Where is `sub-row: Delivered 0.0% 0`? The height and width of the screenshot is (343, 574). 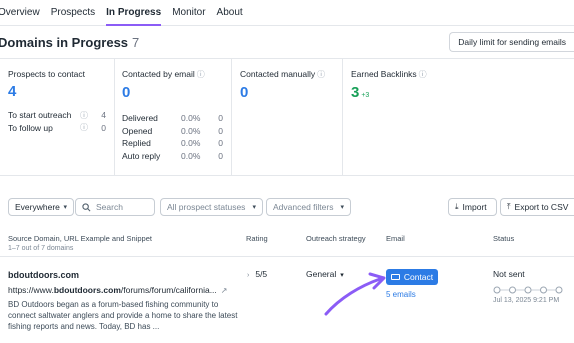
sub-row: Delivered 0.0% 0 is located at coordinates (172, 118).